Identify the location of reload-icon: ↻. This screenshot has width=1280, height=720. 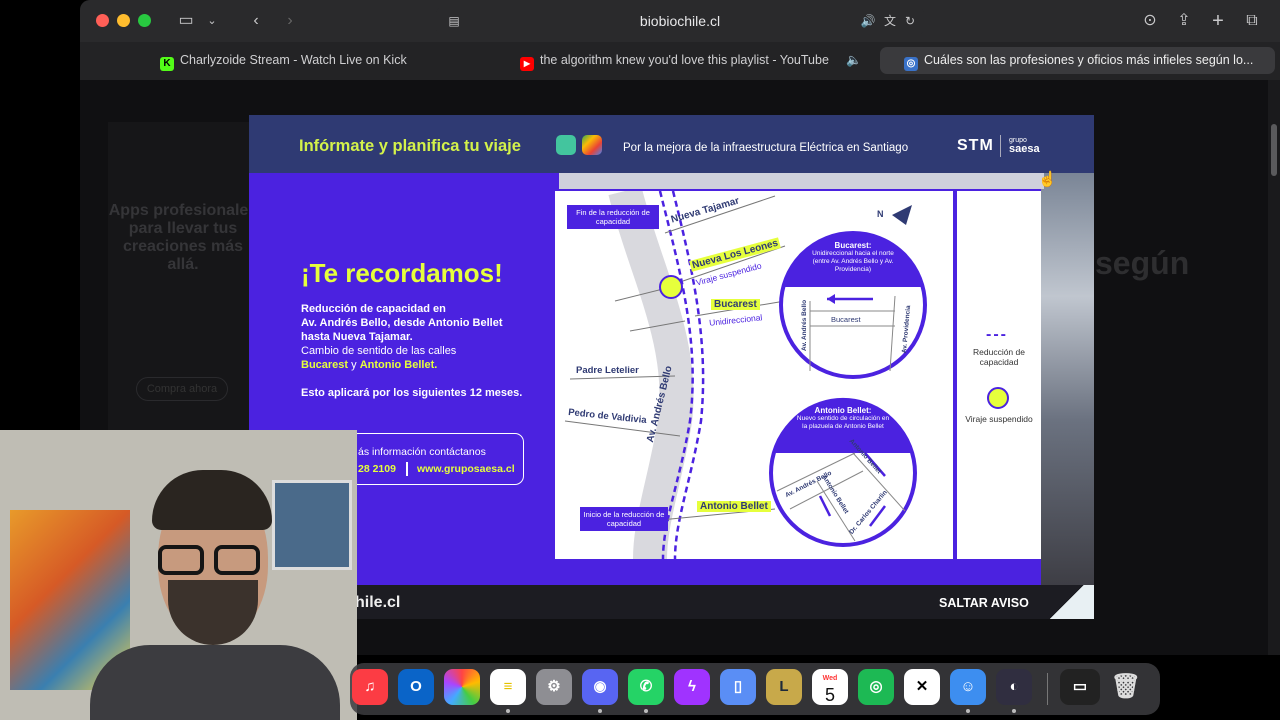
(910, 21).